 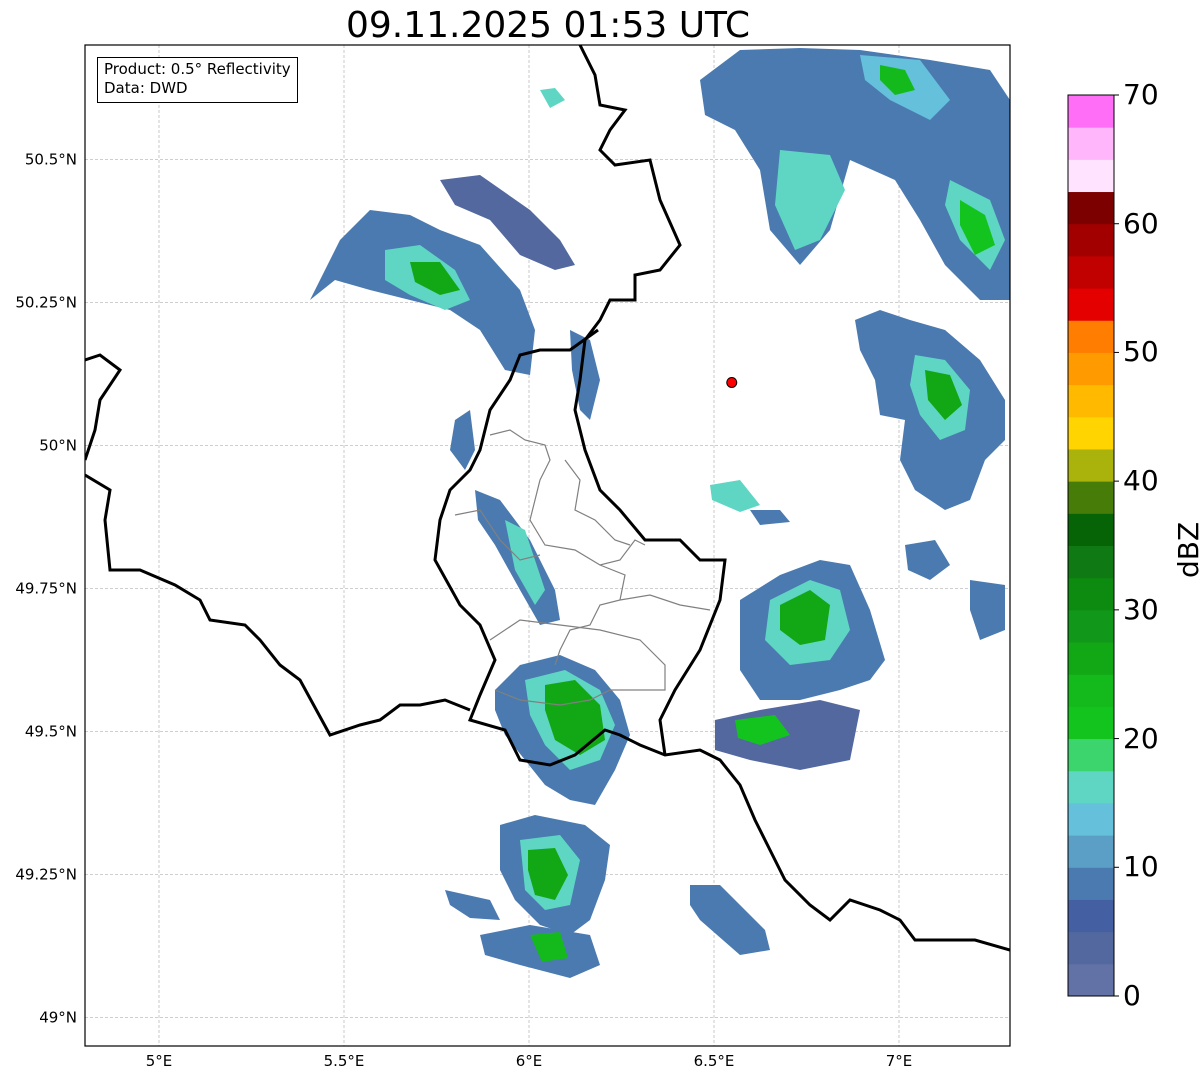 I want to click on radar-site-marker, so click(x=732, y=382).